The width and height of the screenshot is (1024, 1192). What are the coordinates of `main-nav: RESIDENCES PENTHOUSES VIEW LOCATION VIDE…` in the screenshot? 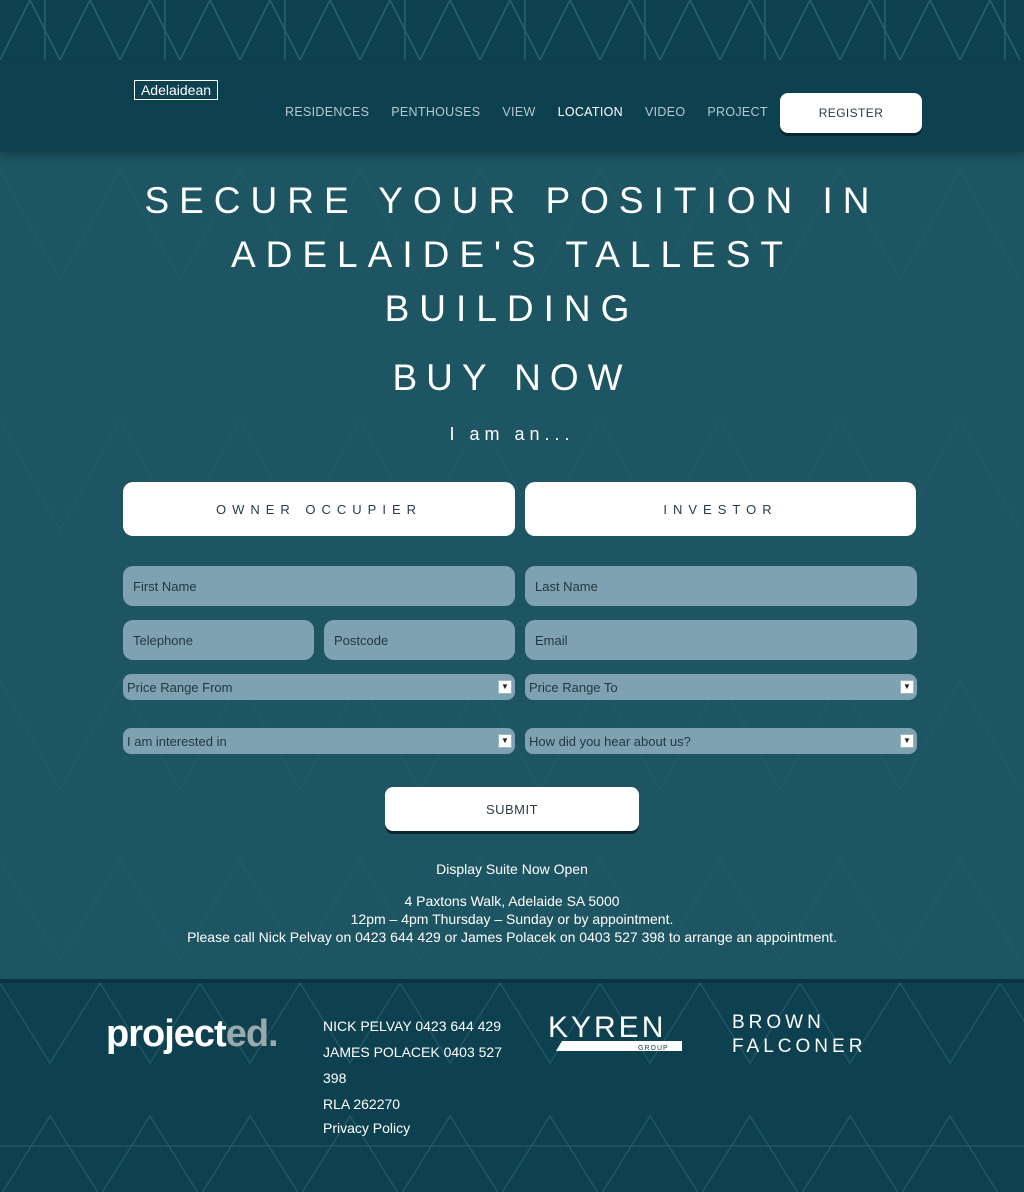 It's located at (537, 112).